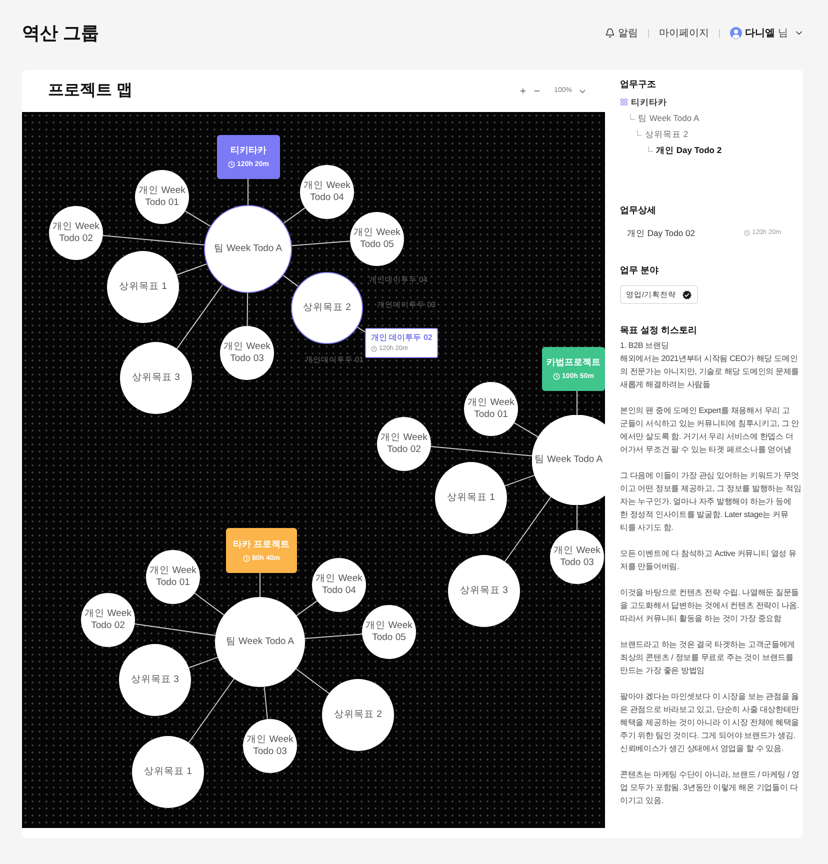 This screenshot has height=864, width=828. I want to click on history-paragraph: 콘텐츠는 마케팅 수단이 아니라, 브랜드 / 마케팅 / 영 업 모두가 포함됨. 3년동안 이렇게 해온 기업들이 다 이기고 있음., so click(710, 788).